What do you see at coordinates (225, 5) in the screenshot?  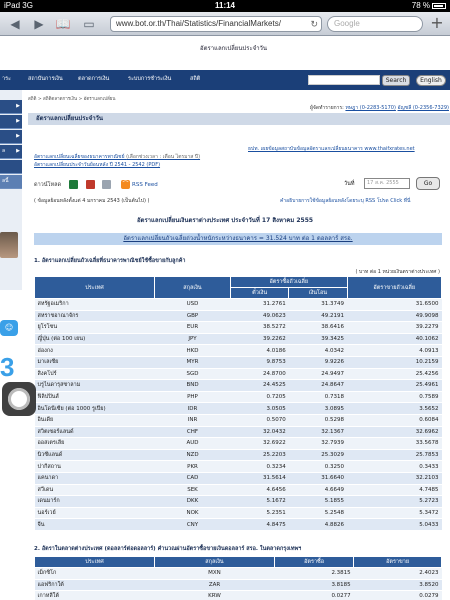 I see `clock: 11:14` at bounding box center [225, 5].